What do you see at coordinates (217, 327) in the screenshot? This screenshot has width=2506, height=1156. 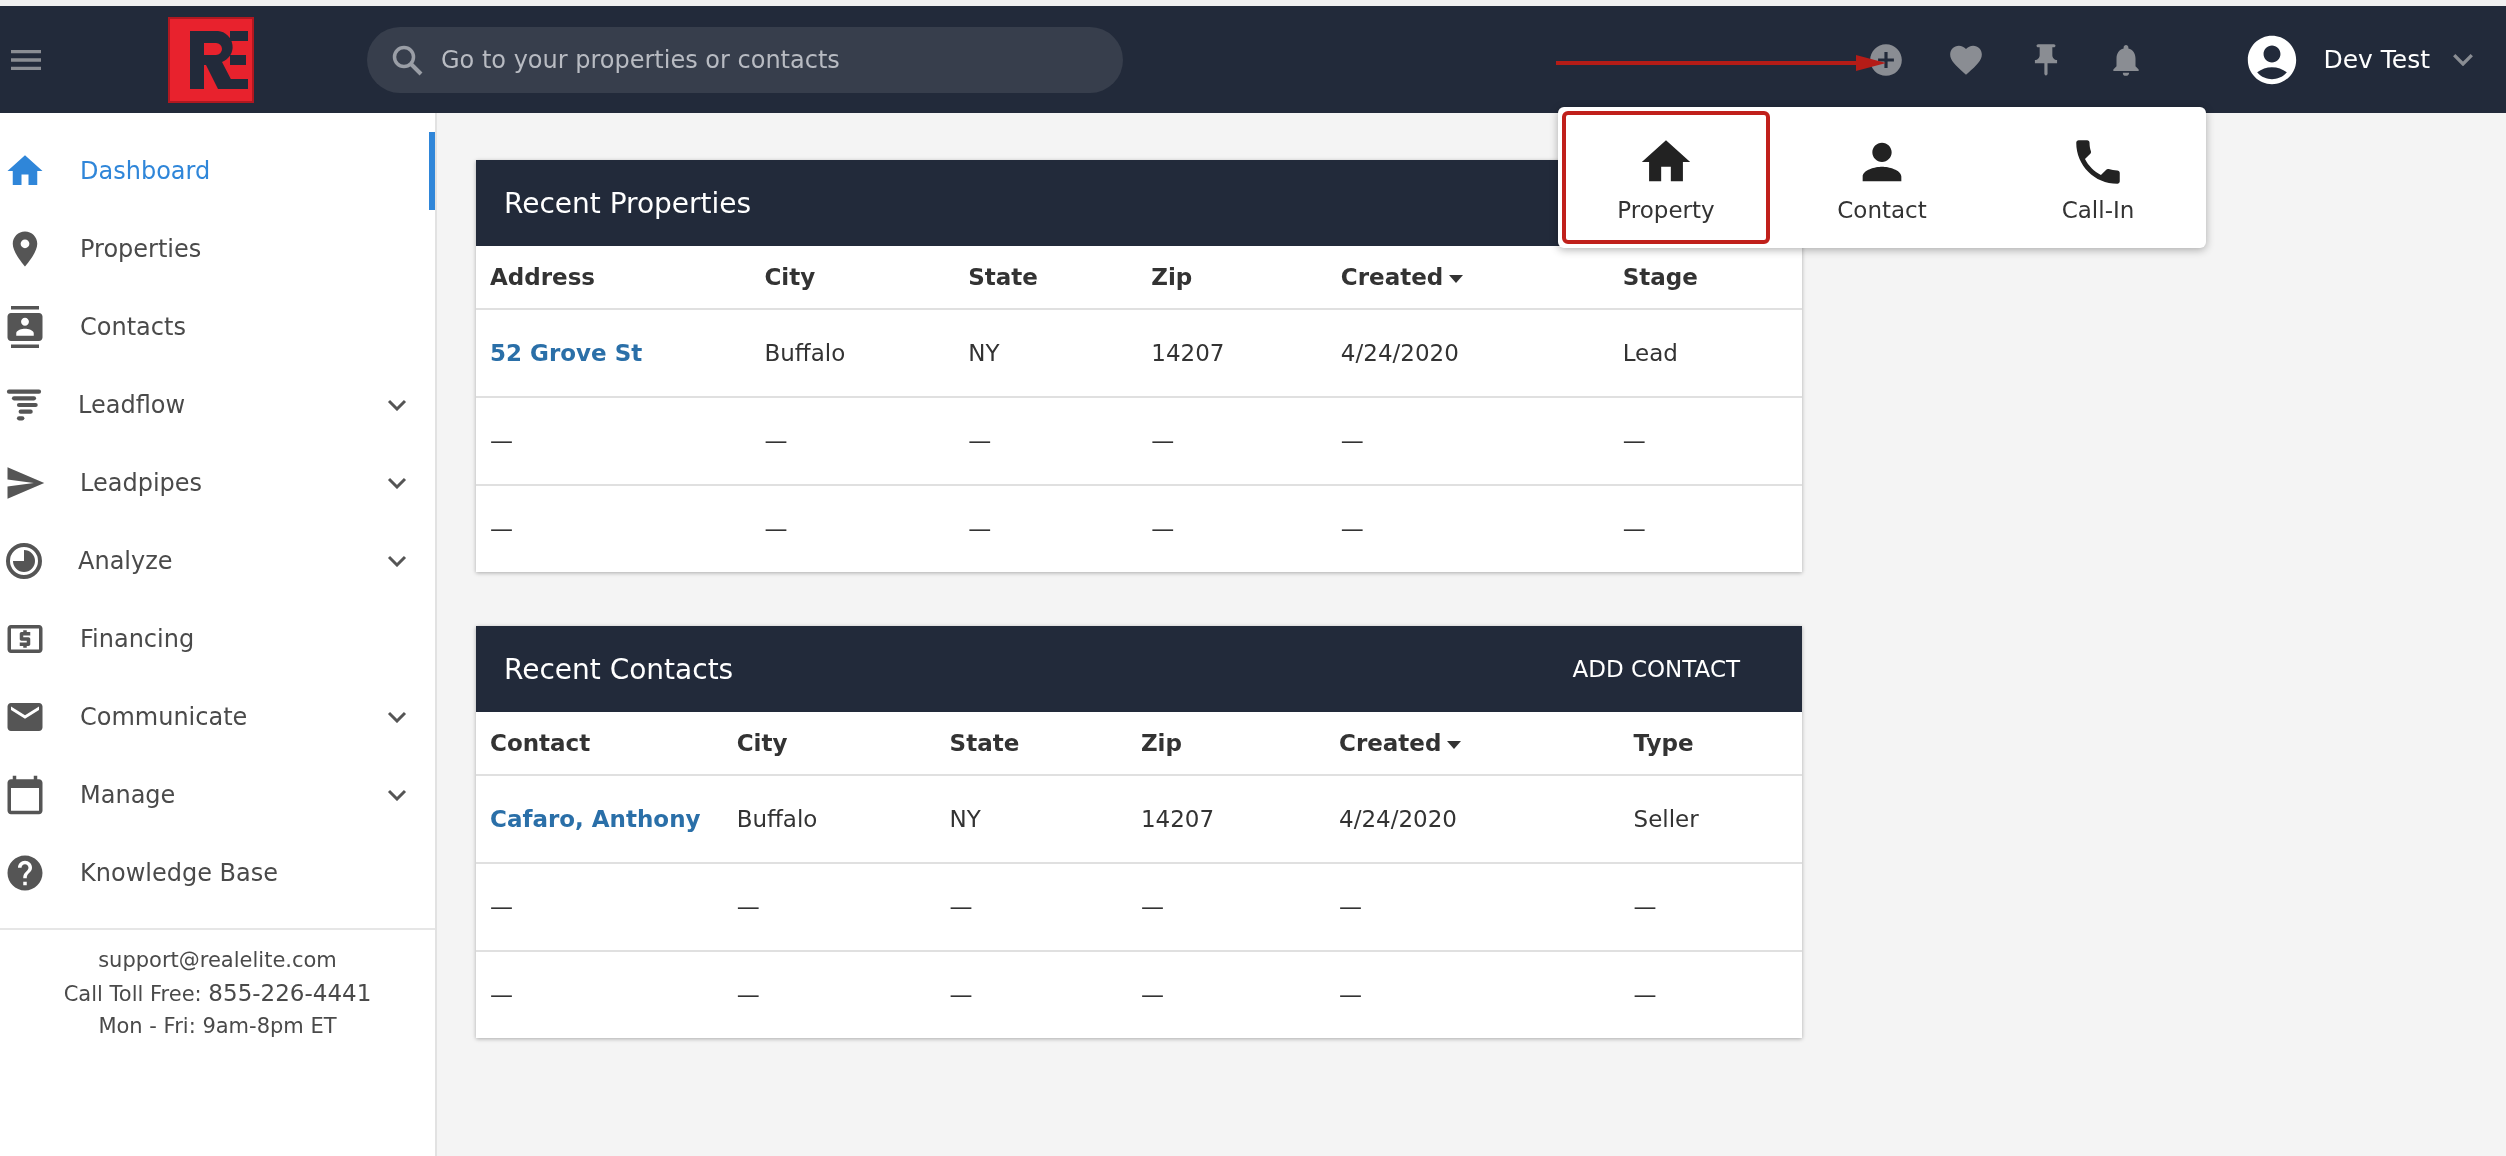 I see `sidebar-item: Contacts` at bounding box center [217, 327].